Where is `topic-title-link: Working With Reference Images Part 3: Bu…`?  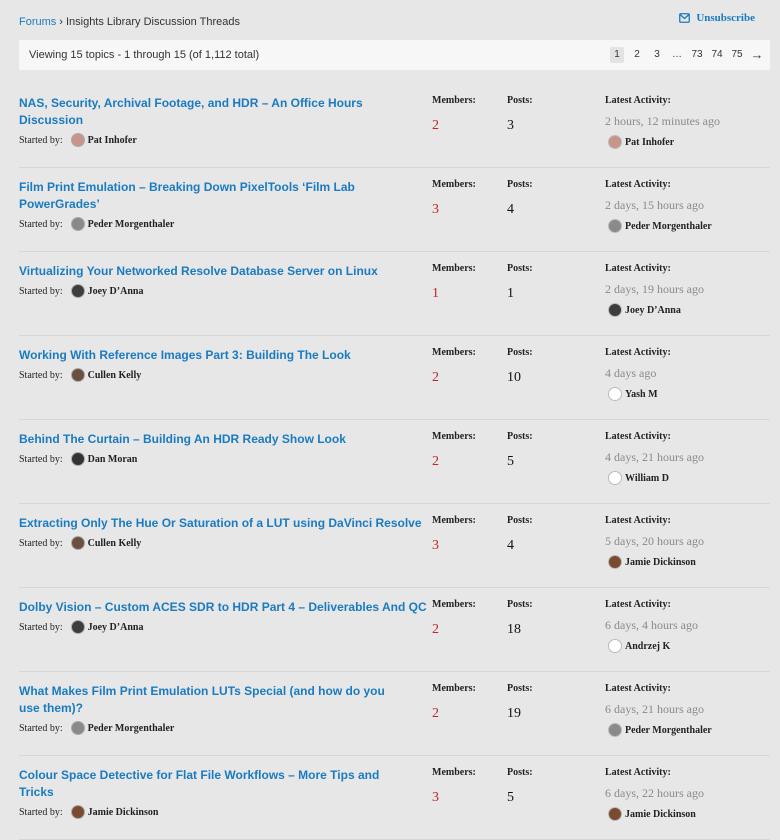
topic-title-link: Working With Reference Images Part 3: Bu… is located at coordinates (228, 355).